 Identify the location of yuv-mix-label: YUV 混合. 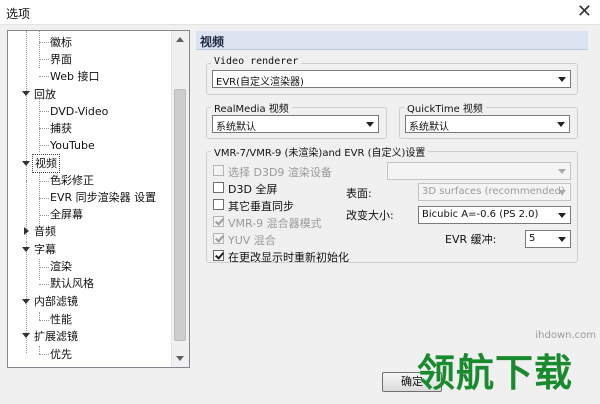
(252, 240).